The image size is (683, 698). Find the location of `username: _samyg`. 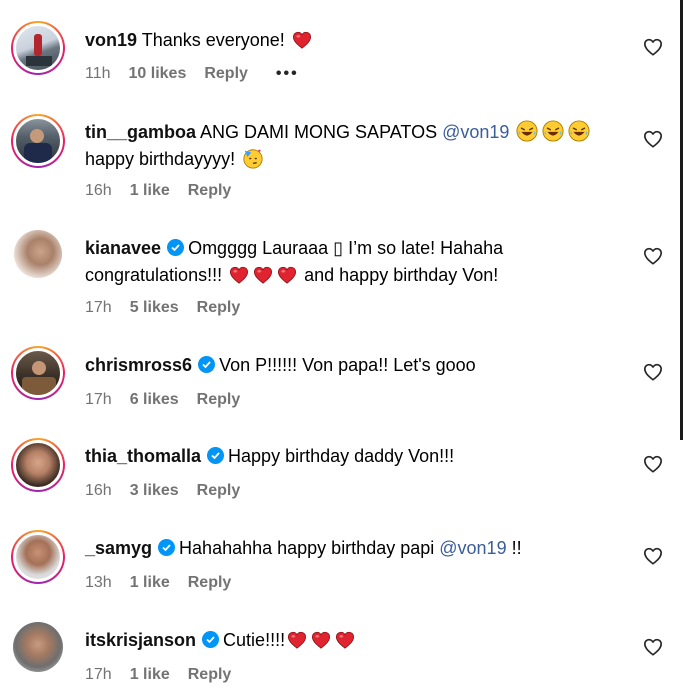

username: _samyg is located at coordinates (118, 548).